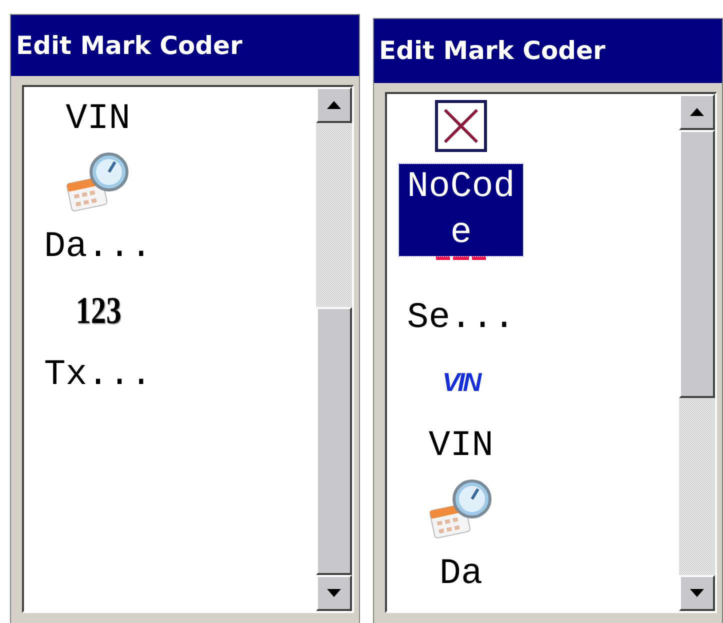 The width and height of the screenshot is (723, 623). Describe the element at coordinates (98, 311) in the screenshot. I see `number-logo: 123` at that location.